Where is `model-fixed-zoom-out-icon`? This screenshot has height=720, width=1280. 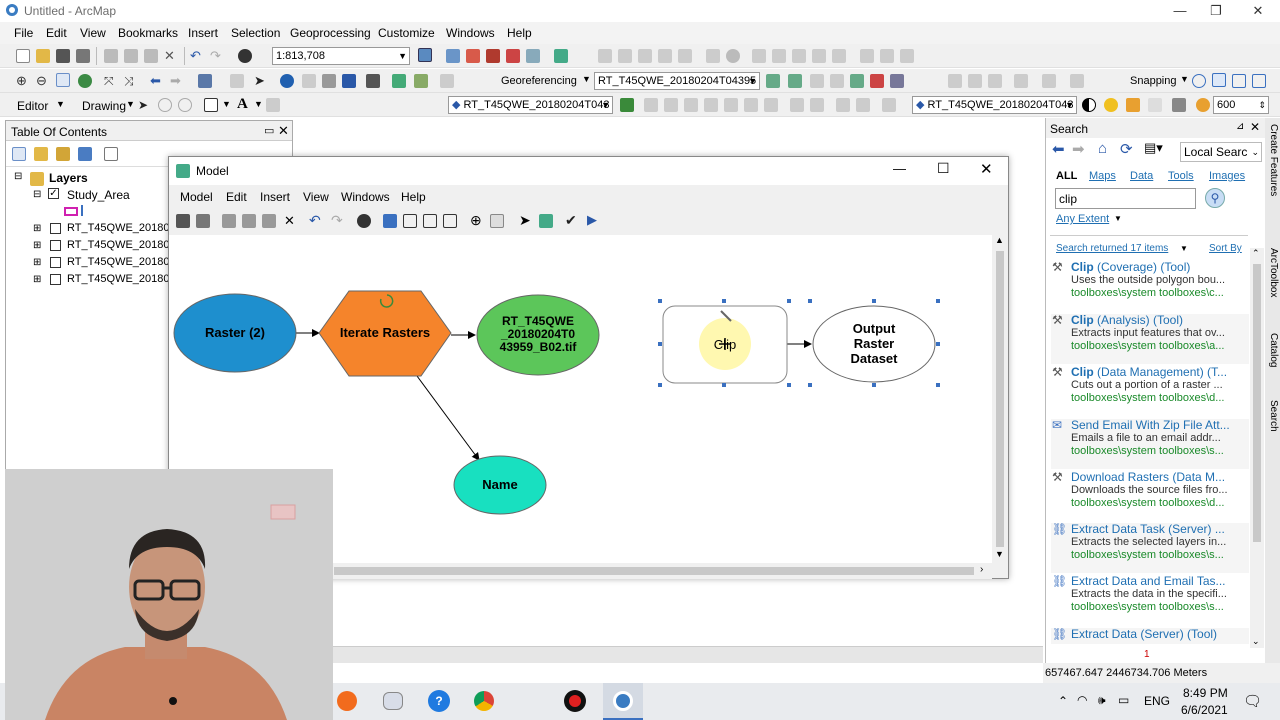
model-fixed-zoom-out-icon is located at coordinates (450, 221).